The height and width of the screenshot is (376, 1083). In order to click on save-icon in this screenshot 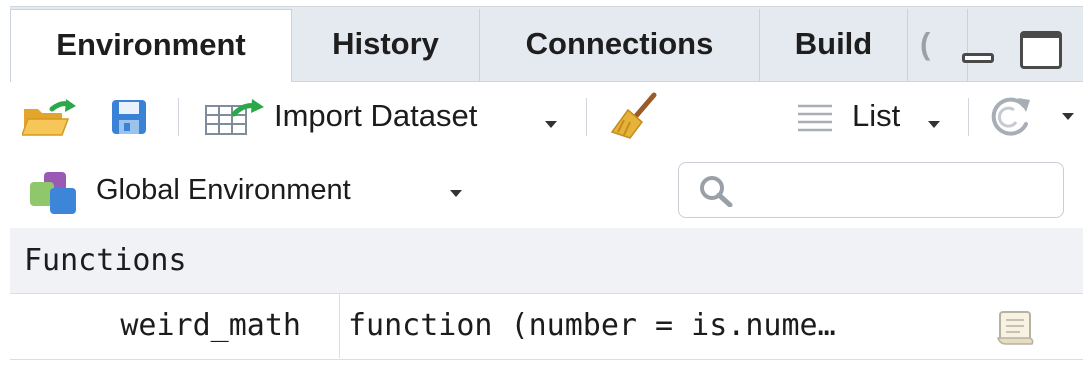, I will do `click(129, 117)`.